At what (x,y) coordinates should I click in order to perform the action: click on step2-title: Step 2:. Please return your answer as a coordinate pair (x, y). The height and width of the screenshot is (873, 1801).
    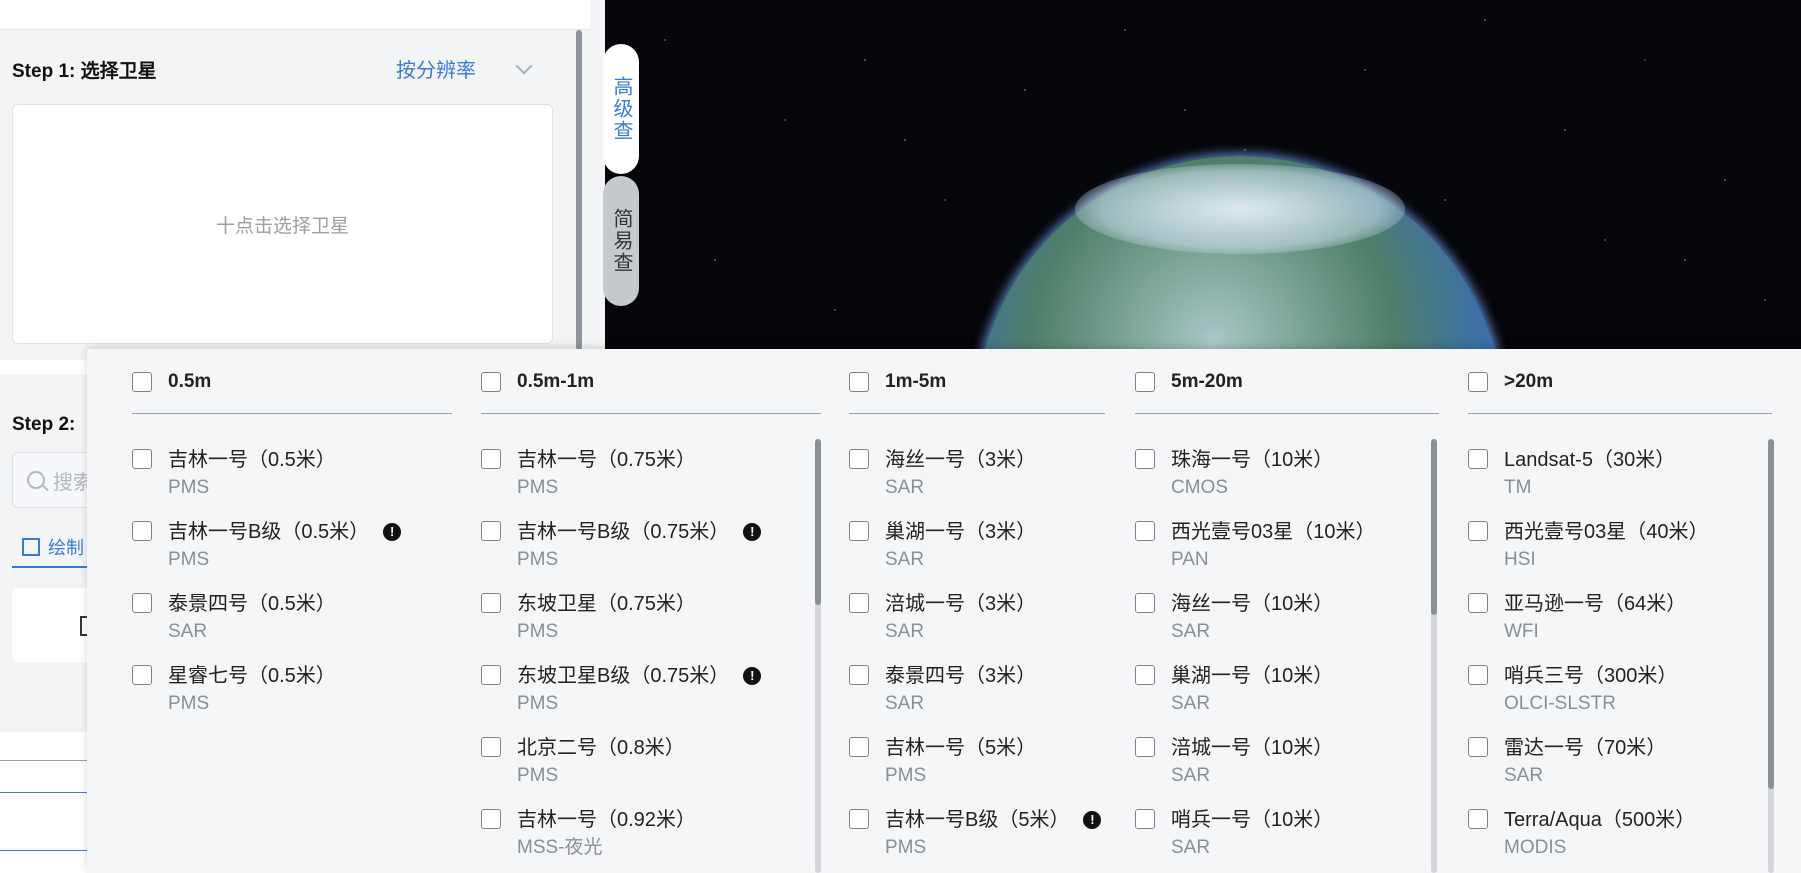
    Looking at the image, I should click on (44, 424).